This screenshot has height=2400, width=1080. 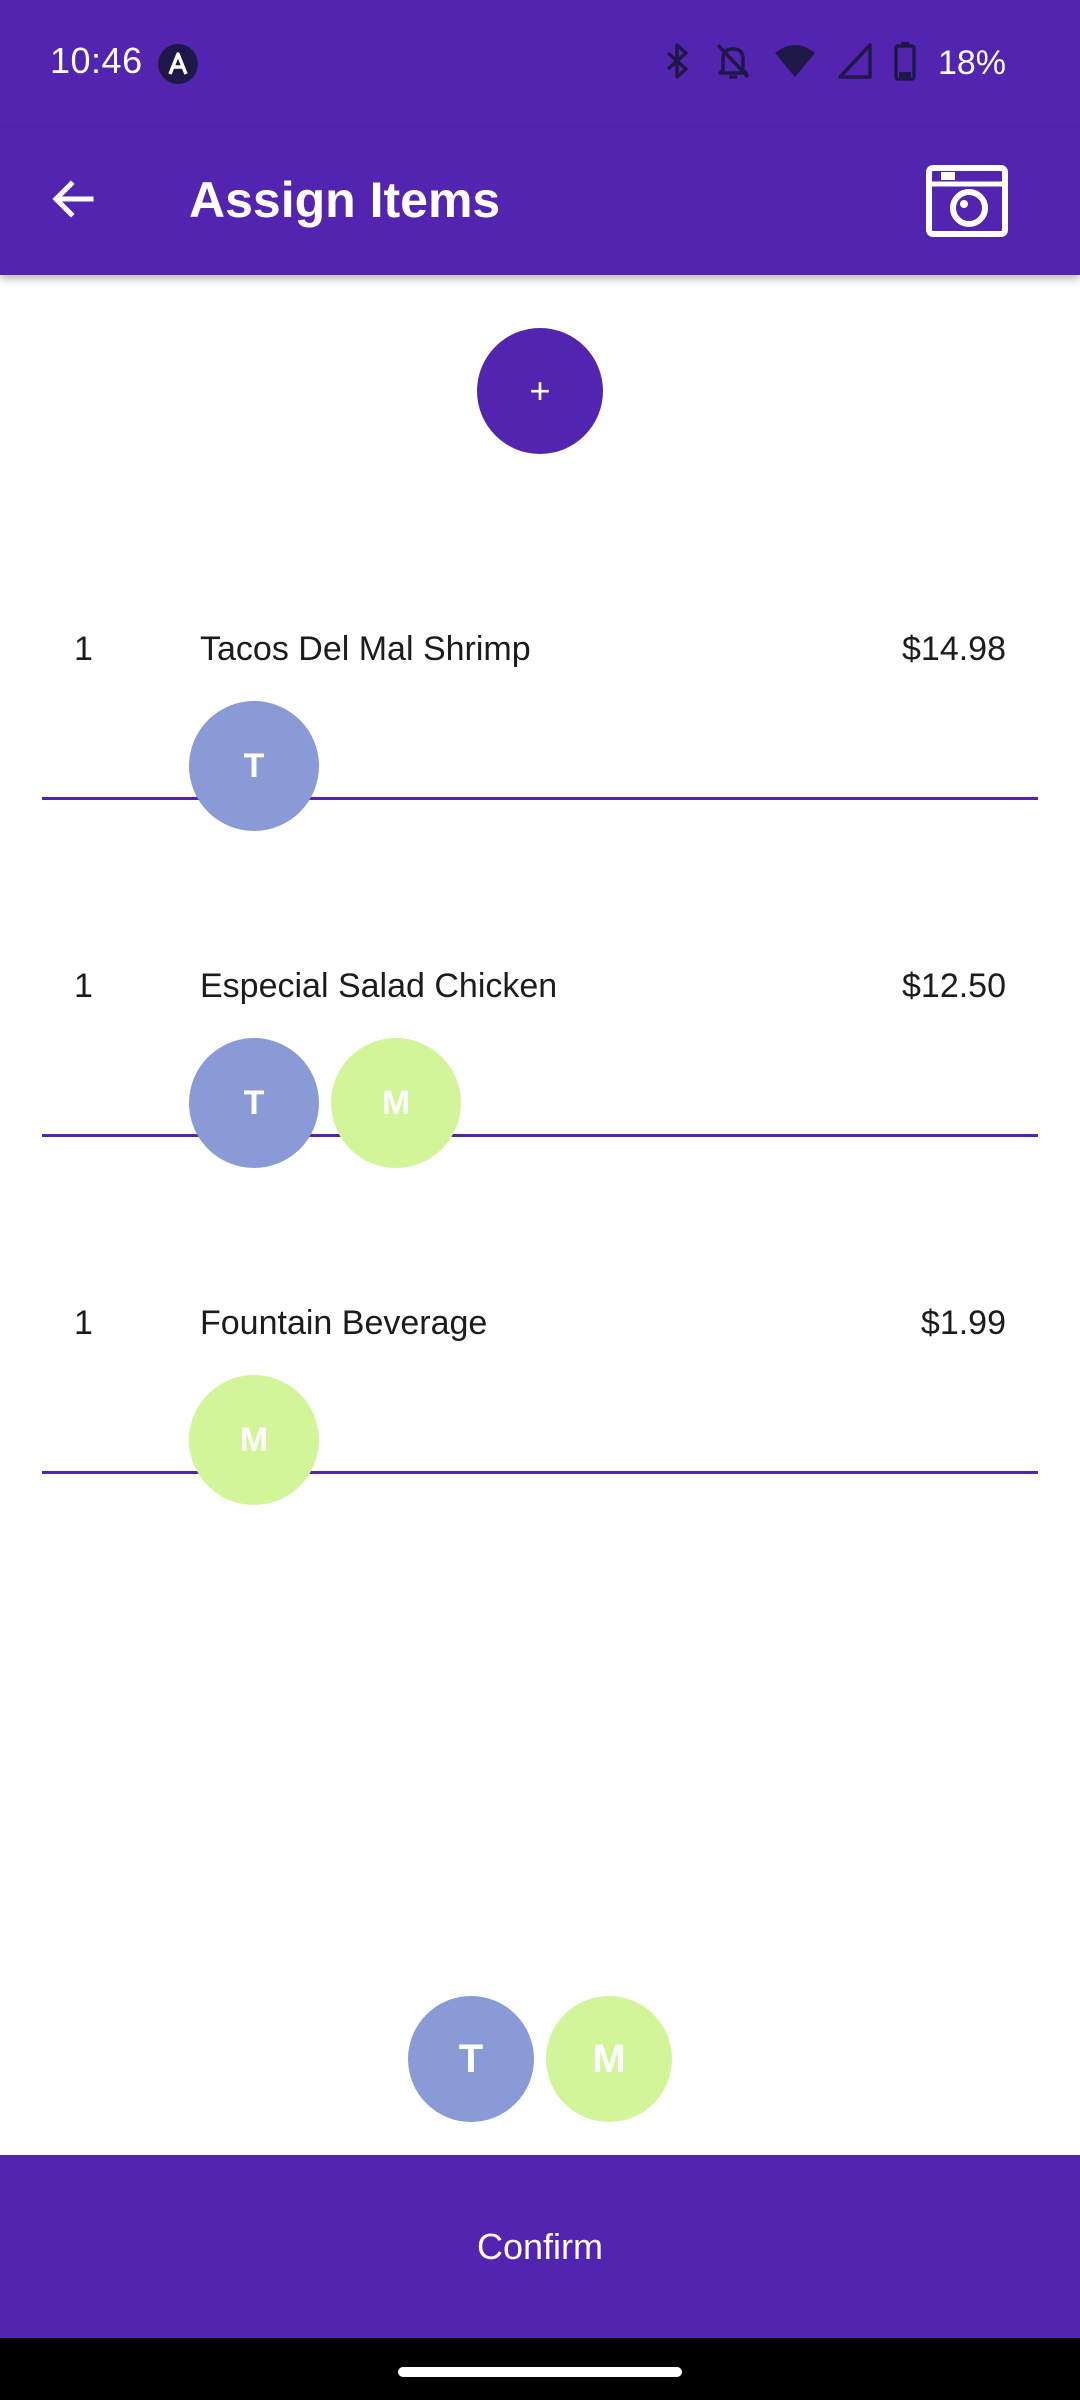 I want to click on item-name: Tacos Del Mal Shrimp, so click(x=365, y=649).